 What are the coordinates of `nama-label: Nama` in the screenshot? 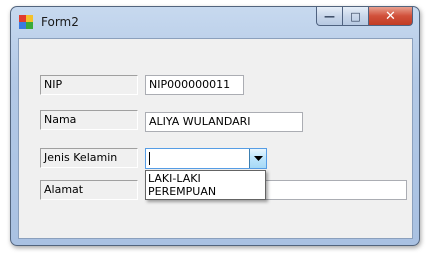 It's located at (89, 120).